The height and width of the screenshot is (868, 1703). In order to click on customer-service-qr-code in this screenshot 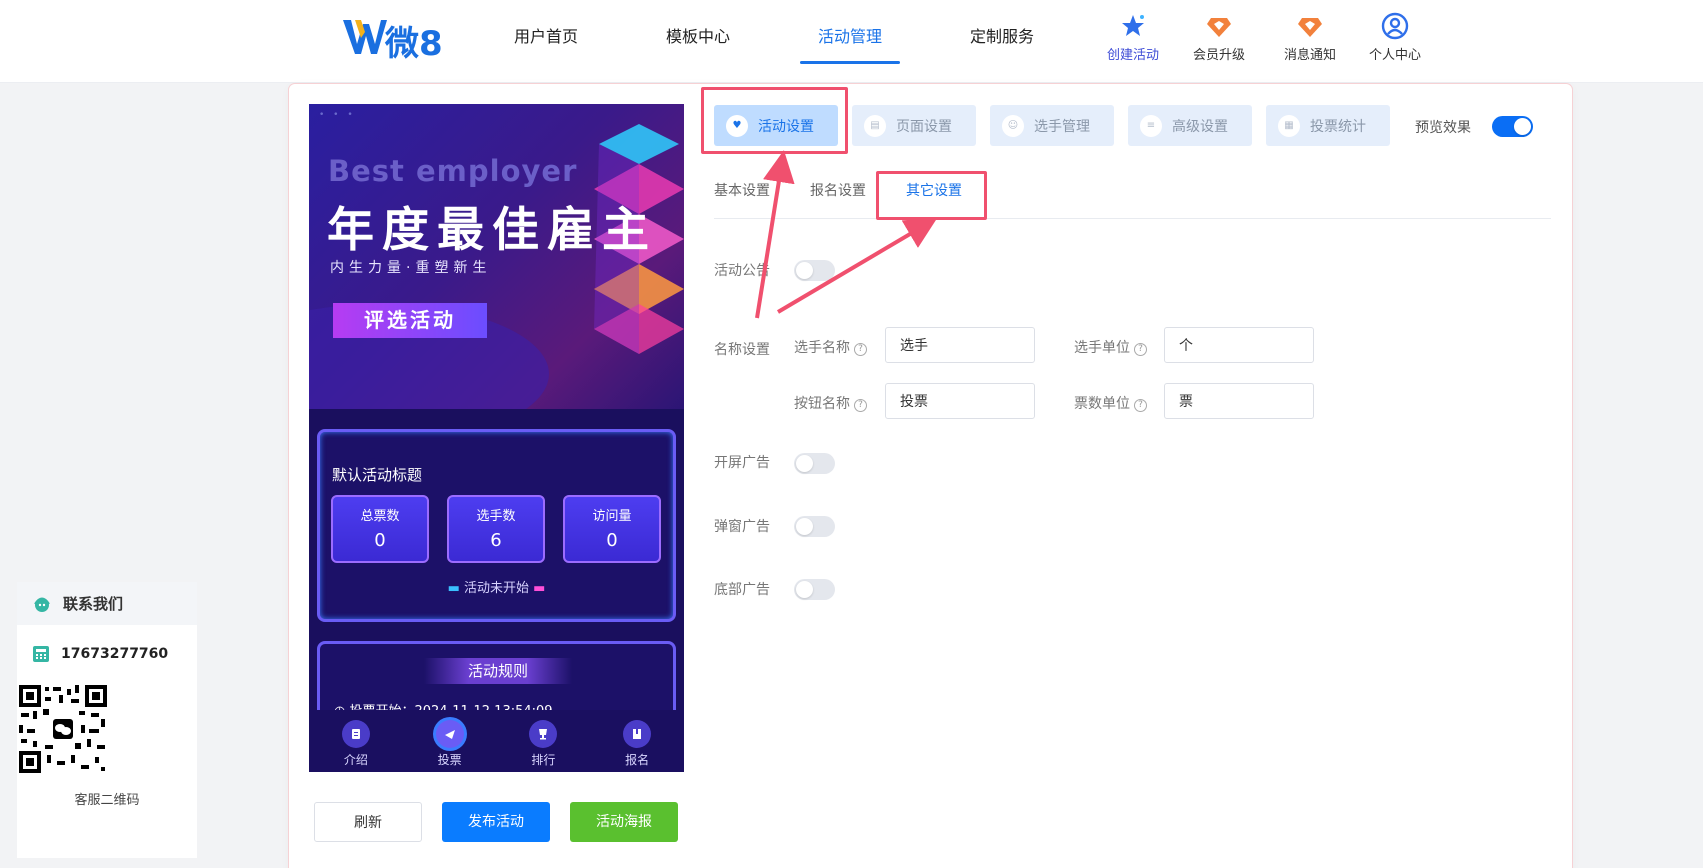, I will do `click(63, 729)`.